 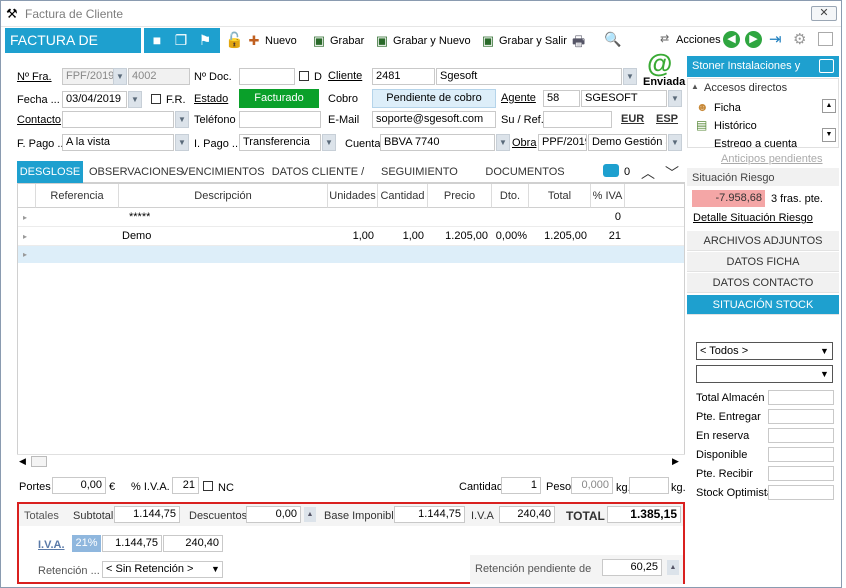 I want to click on copy-icon: ❐, so click(x=181, y=40).